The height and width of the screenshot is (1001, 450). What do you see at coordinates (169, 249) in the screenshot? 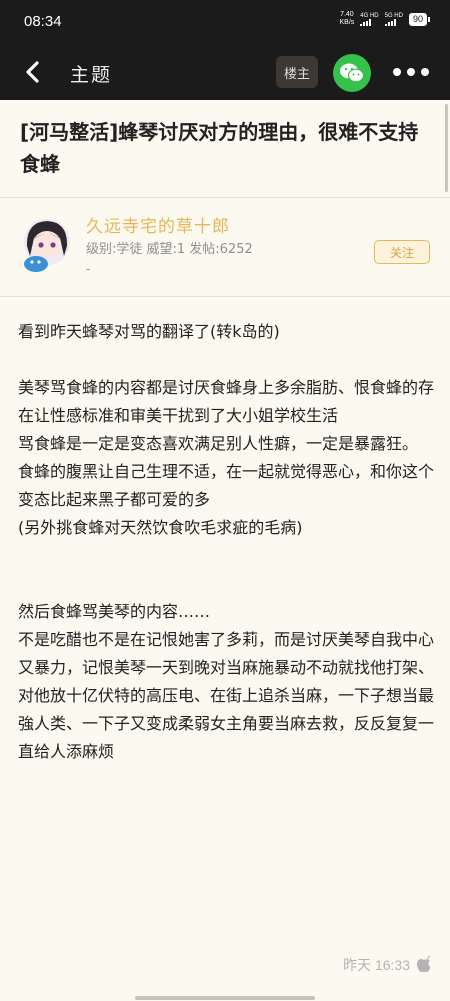
I see `author-stats: 级别:学徒 威望:1 发帖:6252` at bounding box center [169, 249].